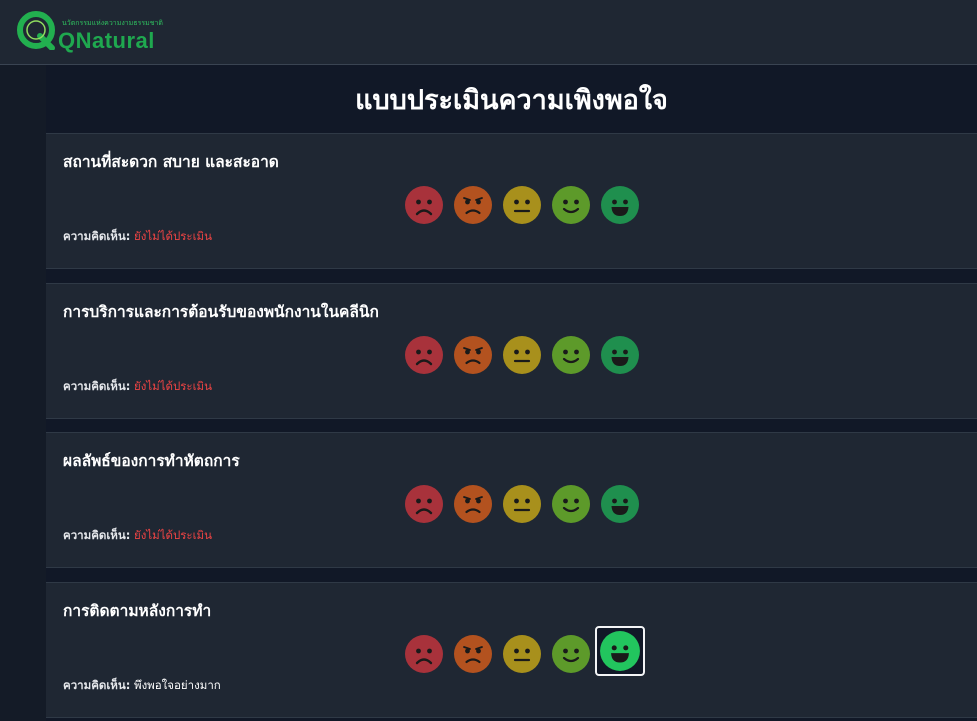 This screenshot has width=977, height=721. I want to click on logo-q-icon, so click(36, 30).